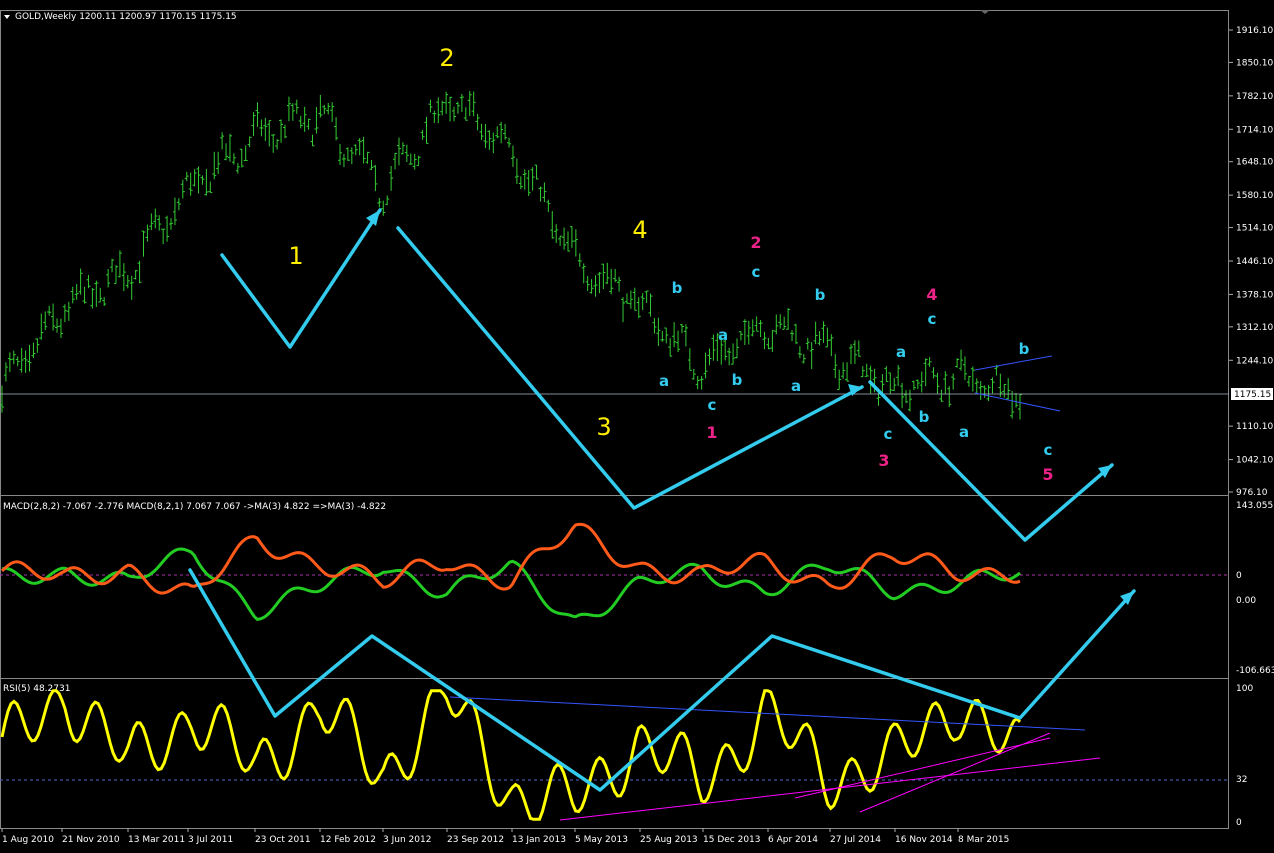 Image resolution: width=1274 pixels, height=853 pixels. Describe the element at coordinates (91, 840) in the screenshot. I see `time-tick-label: 21 Nov 2010` at that location.